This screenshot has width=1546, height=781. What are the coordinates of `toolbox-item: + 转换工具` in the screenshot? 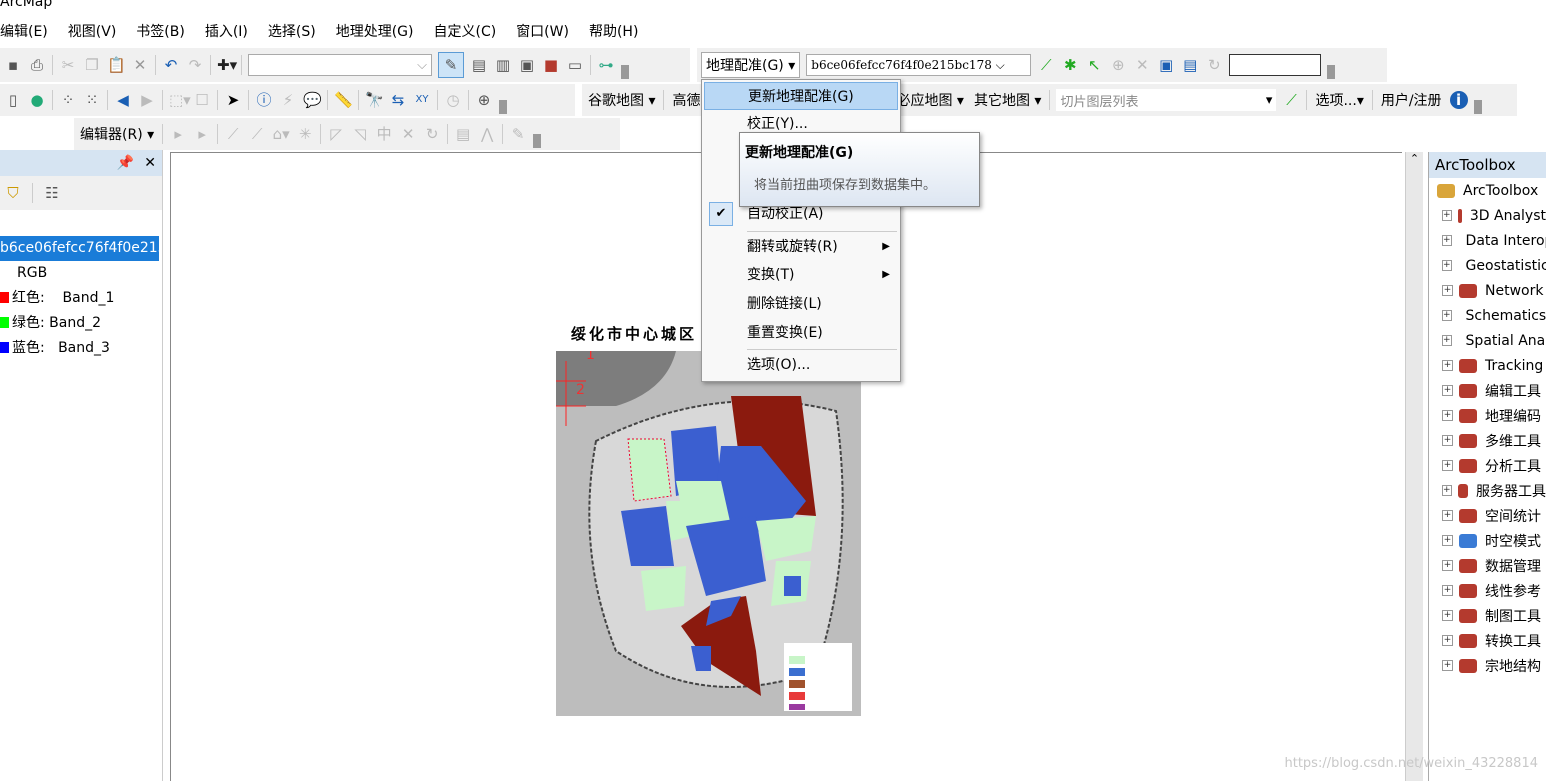 It's located at (1487, 640).